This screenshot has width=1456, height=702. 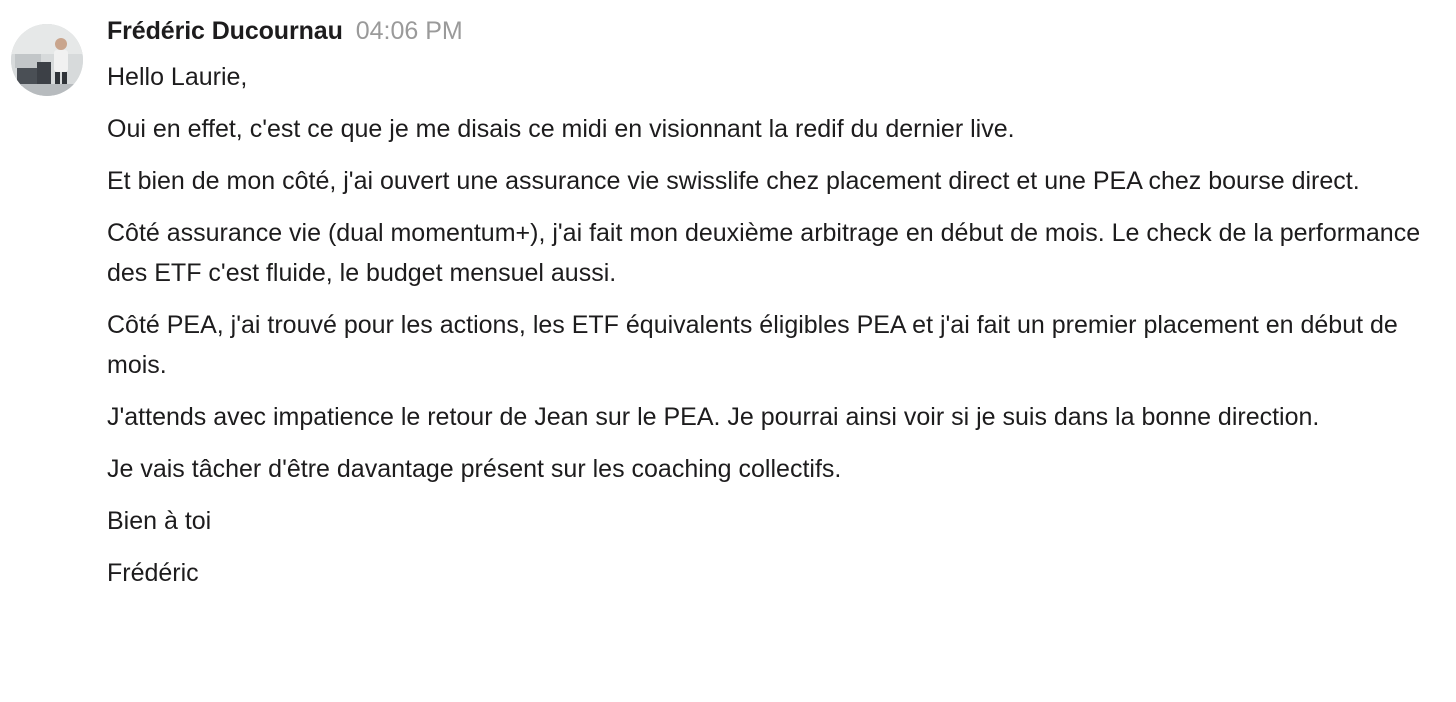 What do you see at coordinates (177, 77) in the screenshot?
I see `message-paragraph: Hello Laurie,` at bounding box center [177, 77].